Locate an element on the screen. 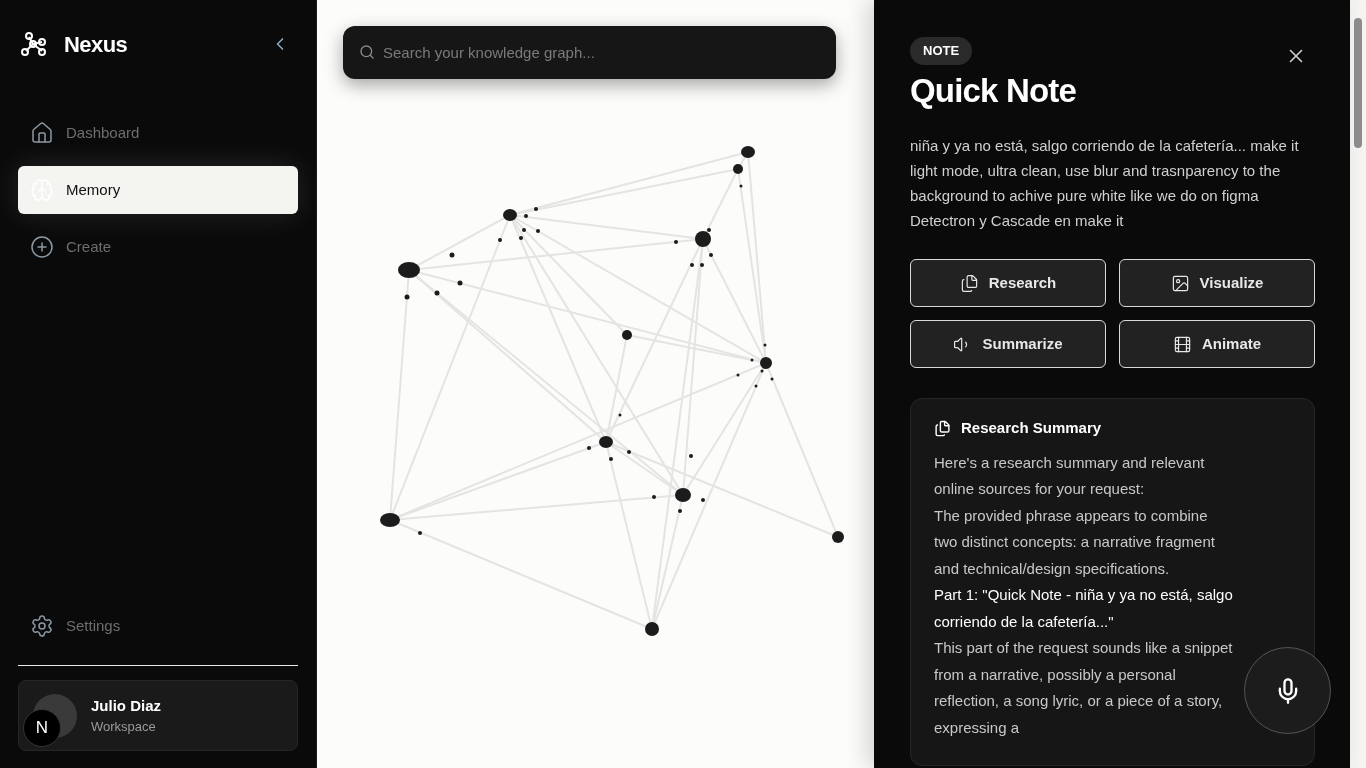  note-title: Quick Note is located at coordinates (993, 91).